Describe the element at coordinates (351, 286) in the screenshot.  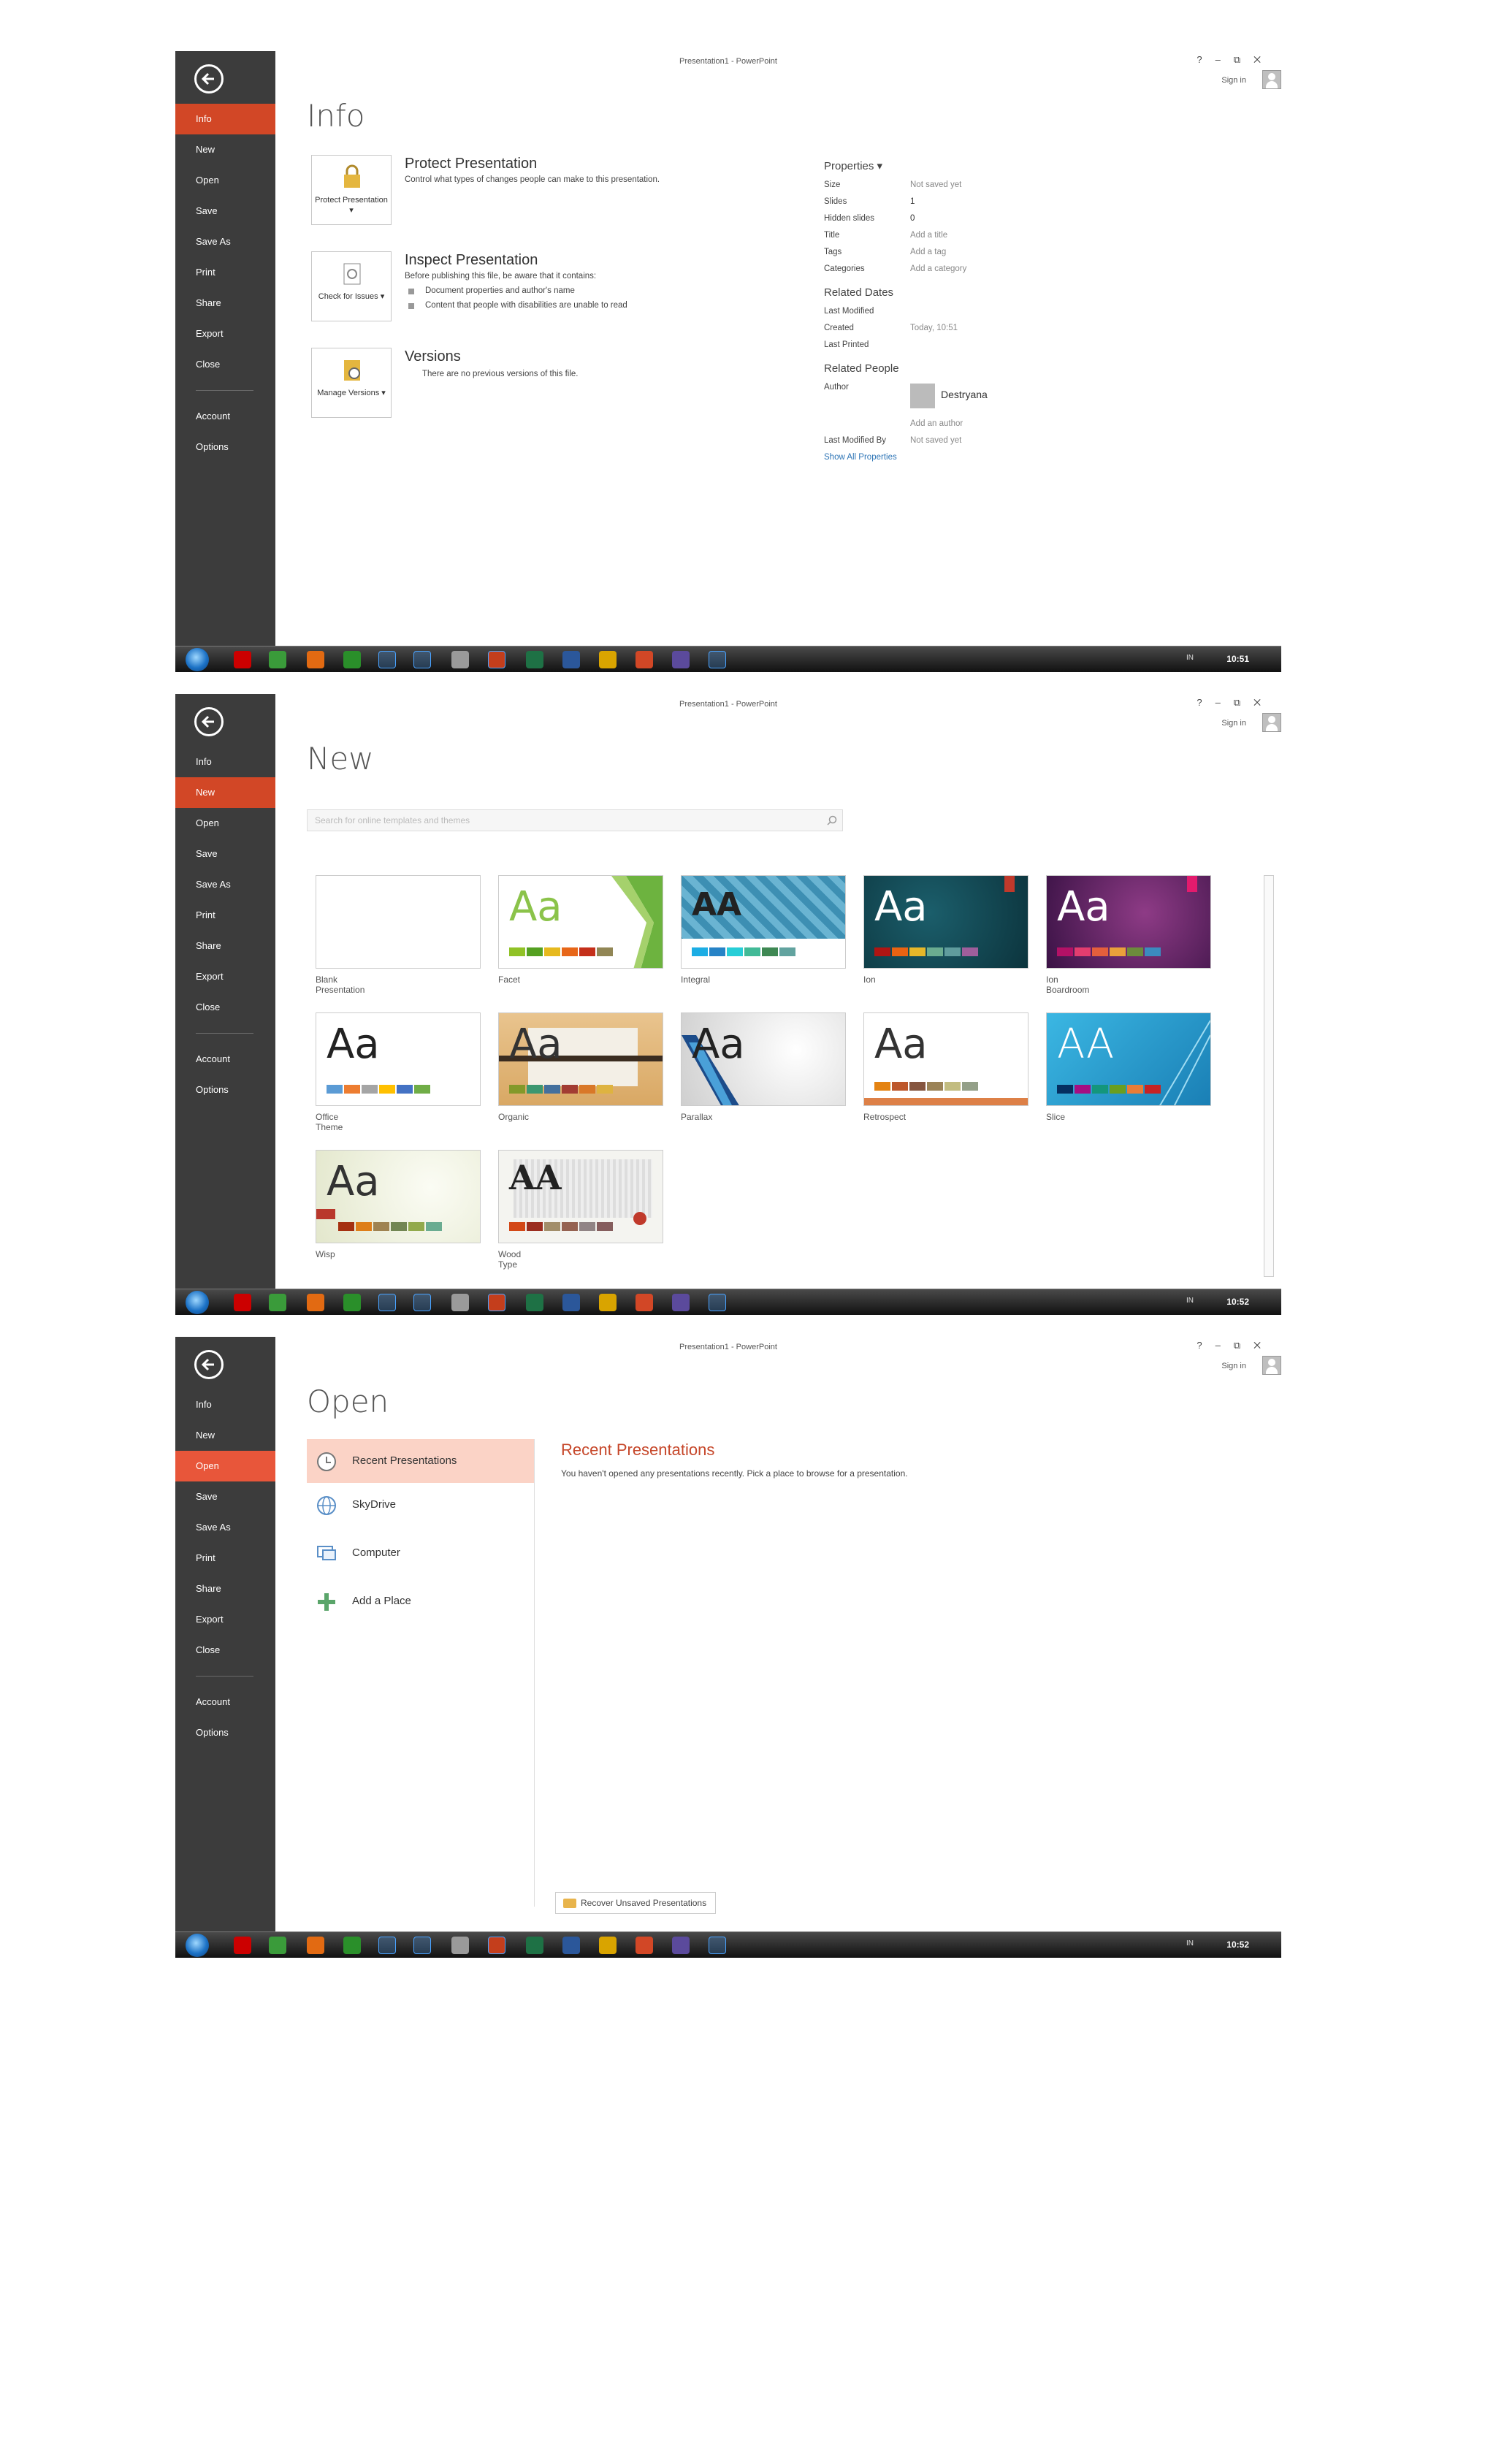
I see `check-for-issues-button: Check for Issues ▾` at that location.